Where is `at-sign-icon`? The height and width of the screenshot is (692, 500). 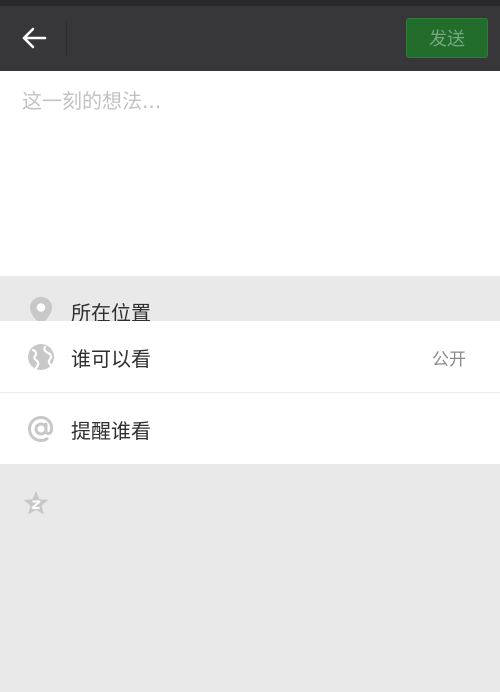
at-sign-icon is located at coordinates (41, 429).